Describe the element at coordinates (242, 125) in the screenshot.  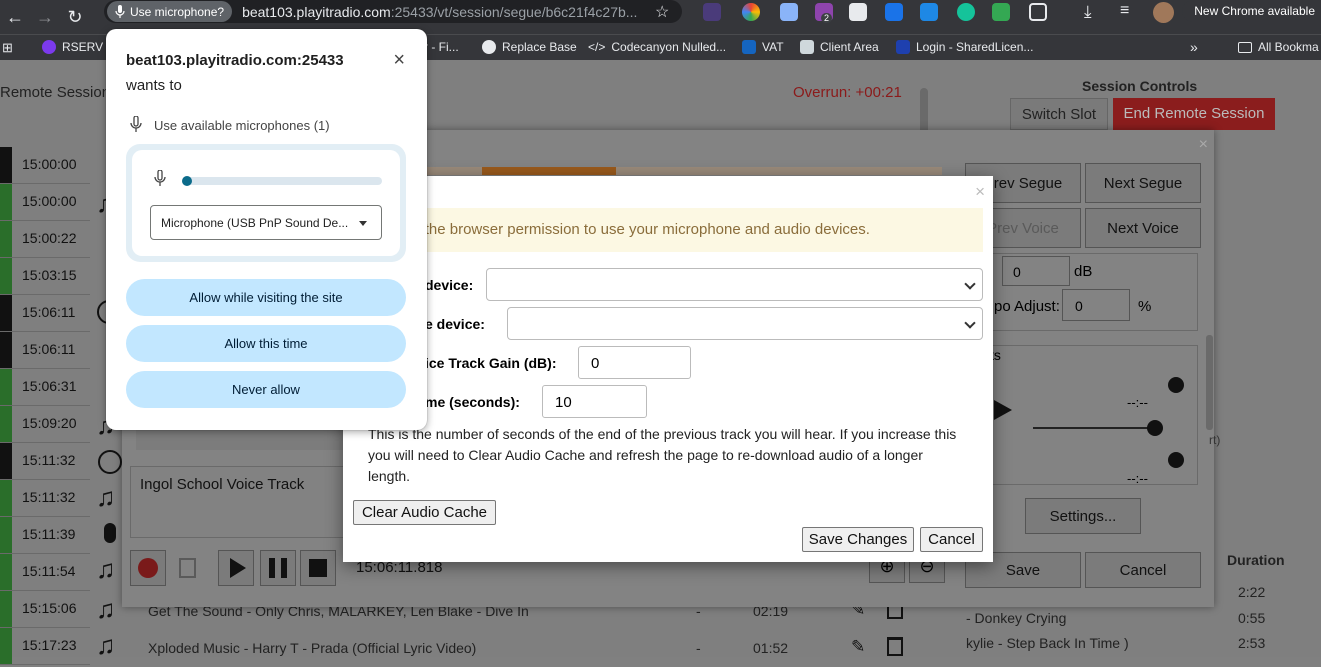
I see `use-microphones-label: Use available microphones (1)` at that location.